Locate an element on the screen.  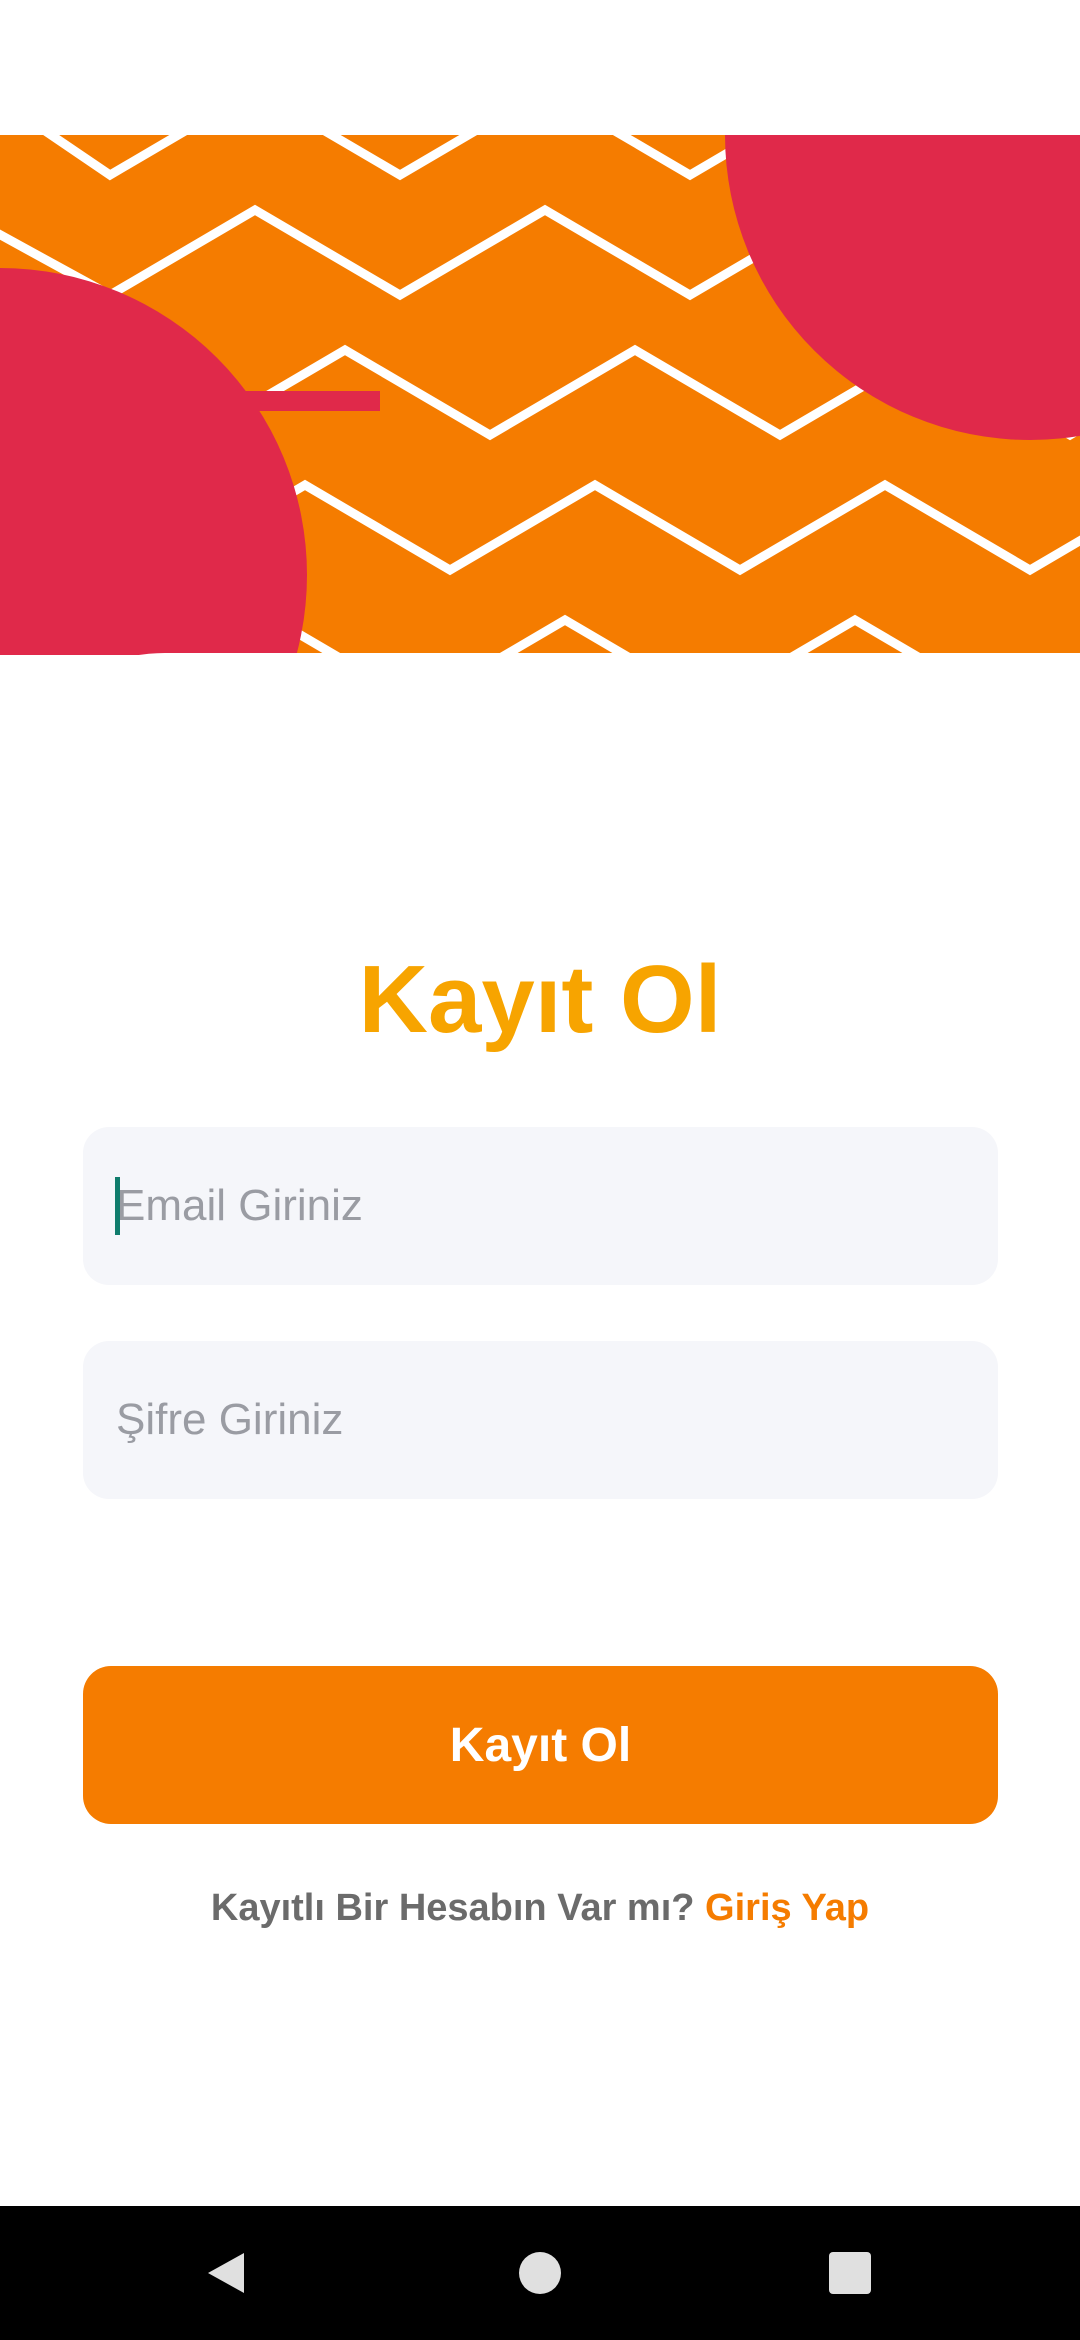
email-field is located at coordinates (540, 1206).